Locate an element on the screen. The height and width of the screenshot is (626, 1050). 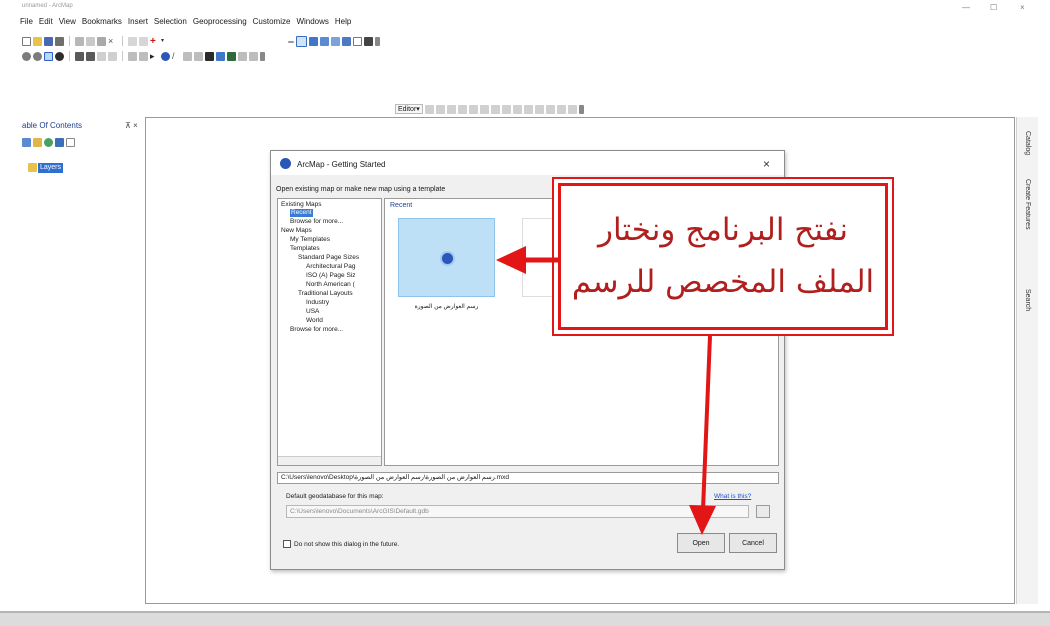
arrow-to-thumbnail is located at coordinates (528, 260).